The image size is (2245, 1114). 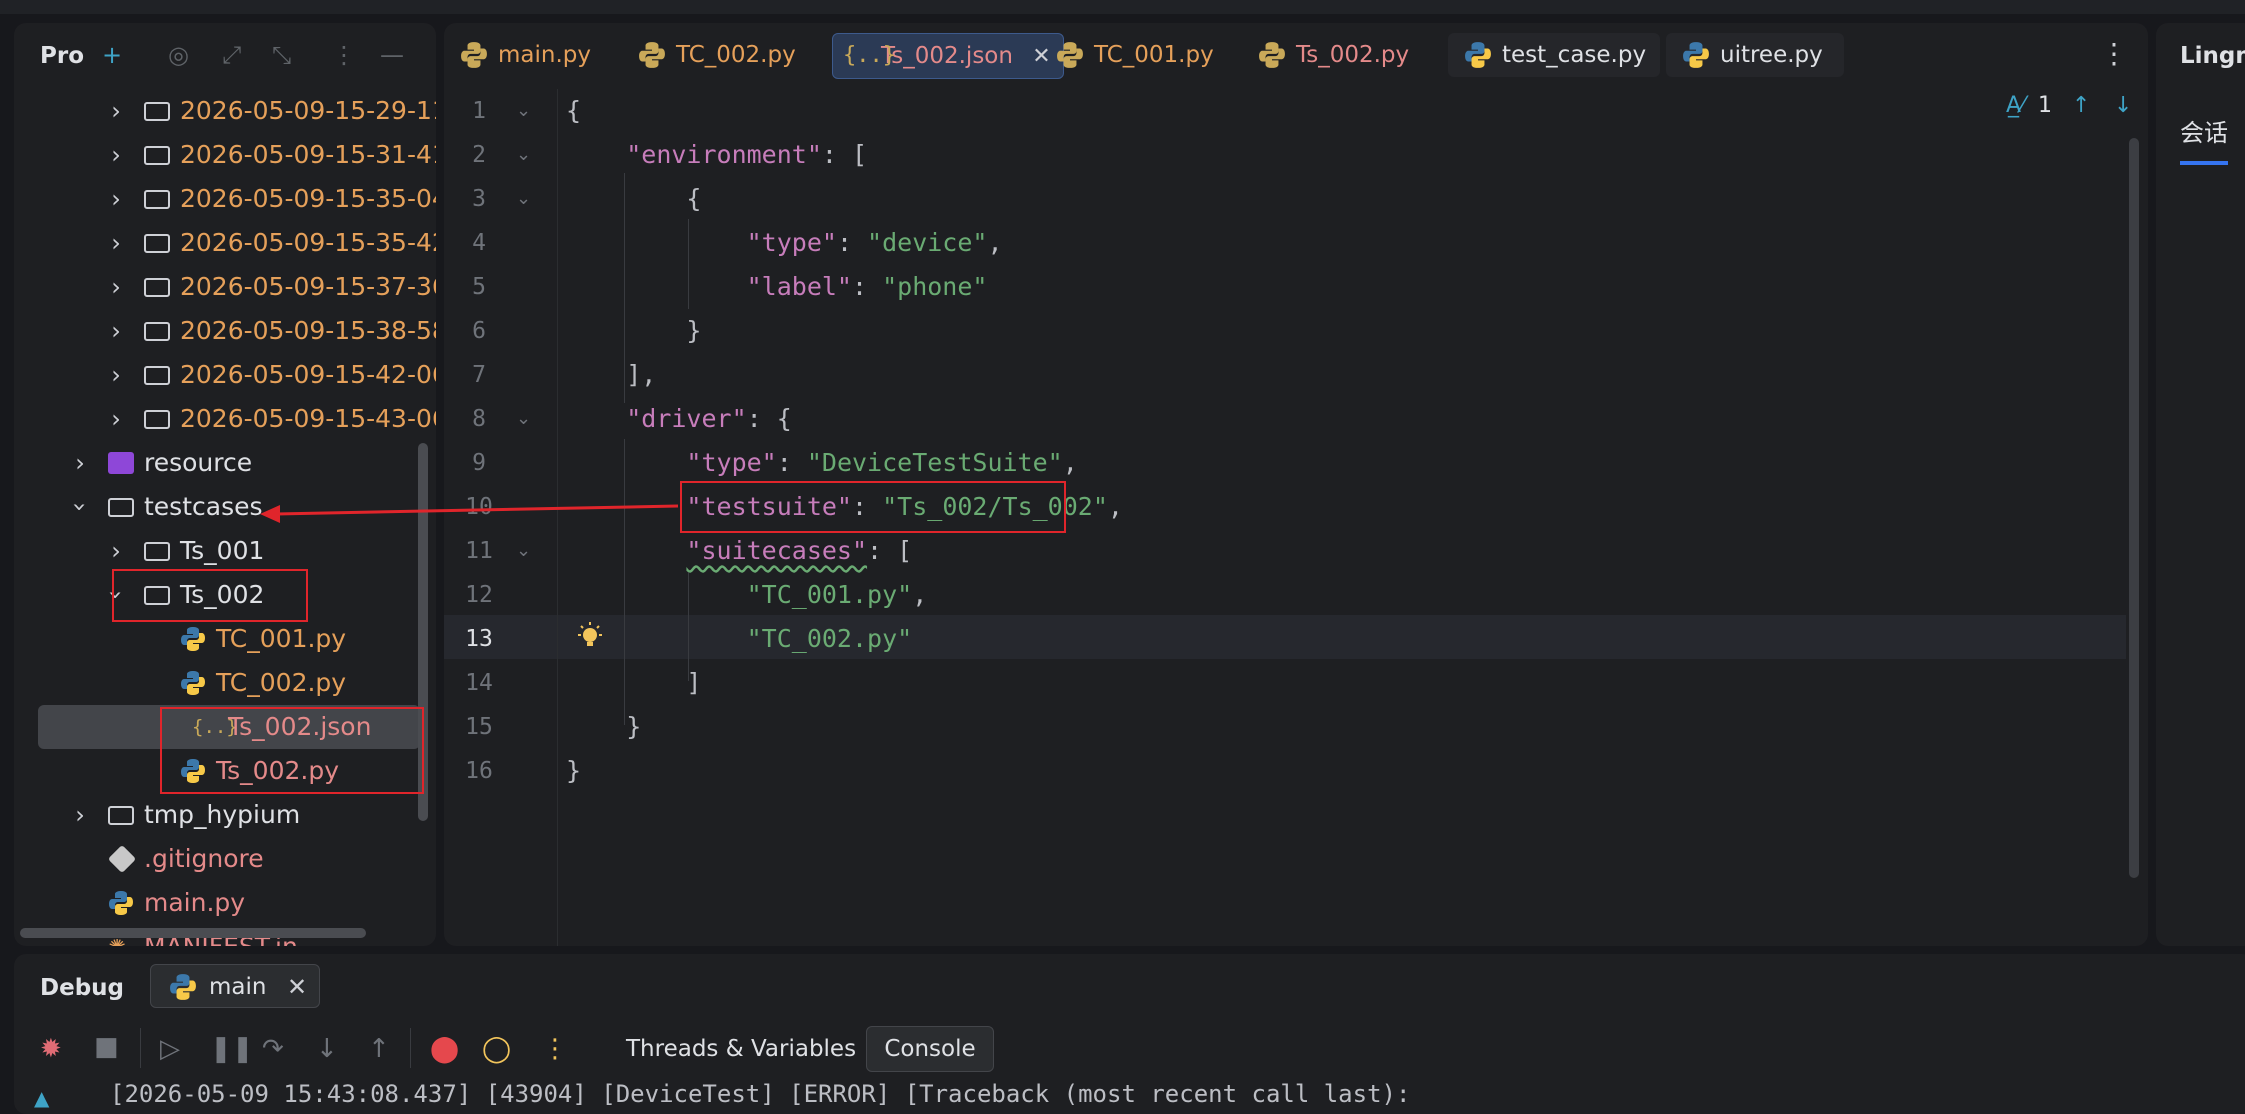 What do you see at coordinates (170, 1049) in the screenshot?
I see `resume-icon: ▷` at bounding box center [170, 1049].